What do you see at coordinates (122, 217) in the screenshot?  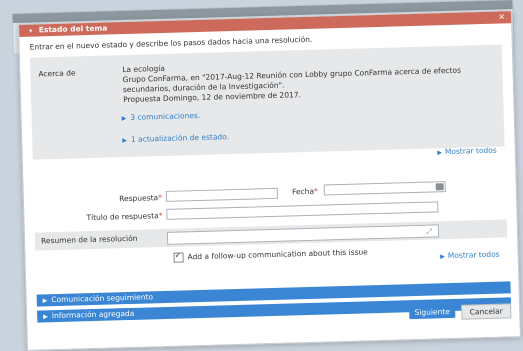 I see `titulo-label-text: Título de respuesta` at bounding box center [122, 217].